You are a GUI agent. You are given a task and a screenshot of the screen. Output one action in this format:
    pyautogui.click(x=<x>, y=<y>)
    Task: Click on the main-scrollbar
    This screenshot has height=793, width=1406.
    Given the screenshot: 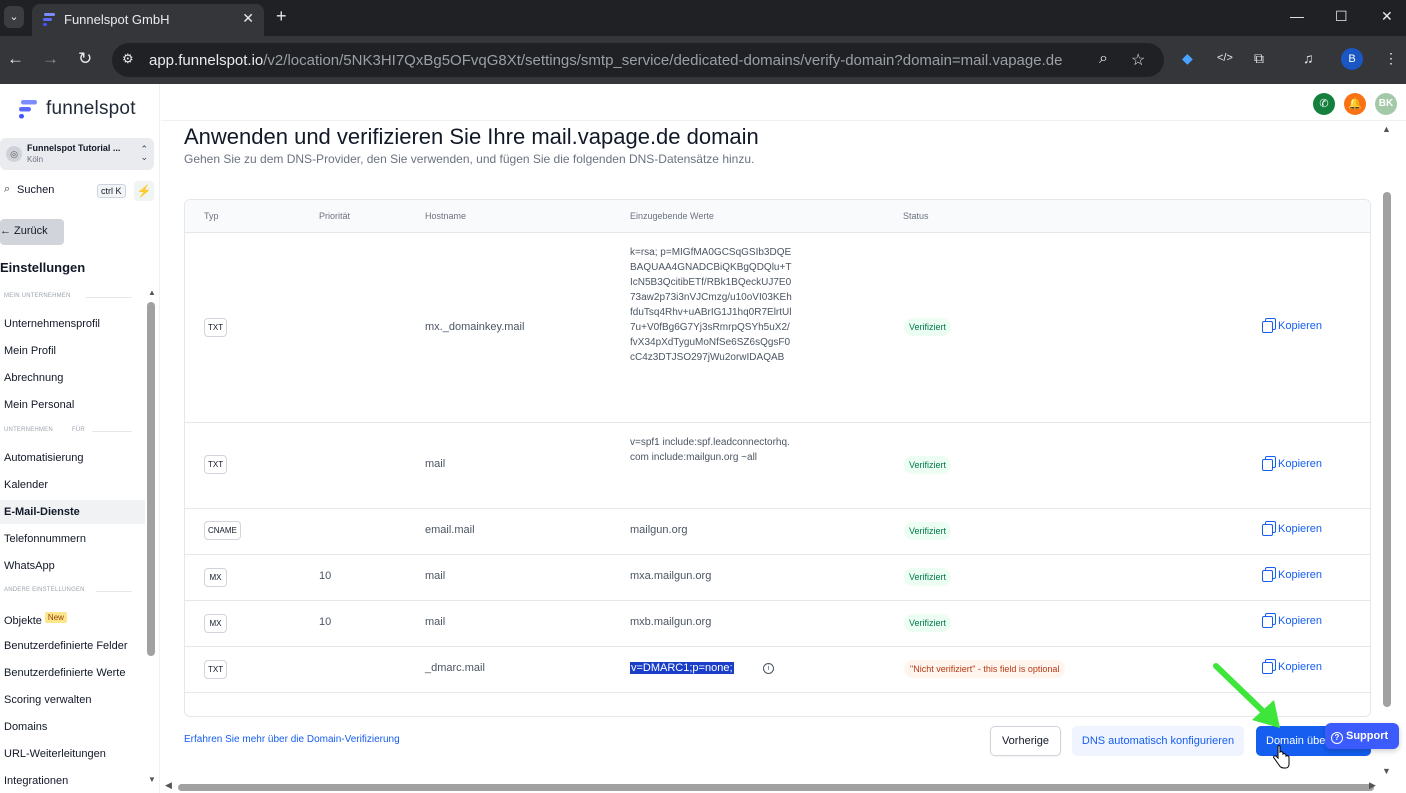 What is the action you would take?
    pyautogui.click(x=1387, y=449)
    